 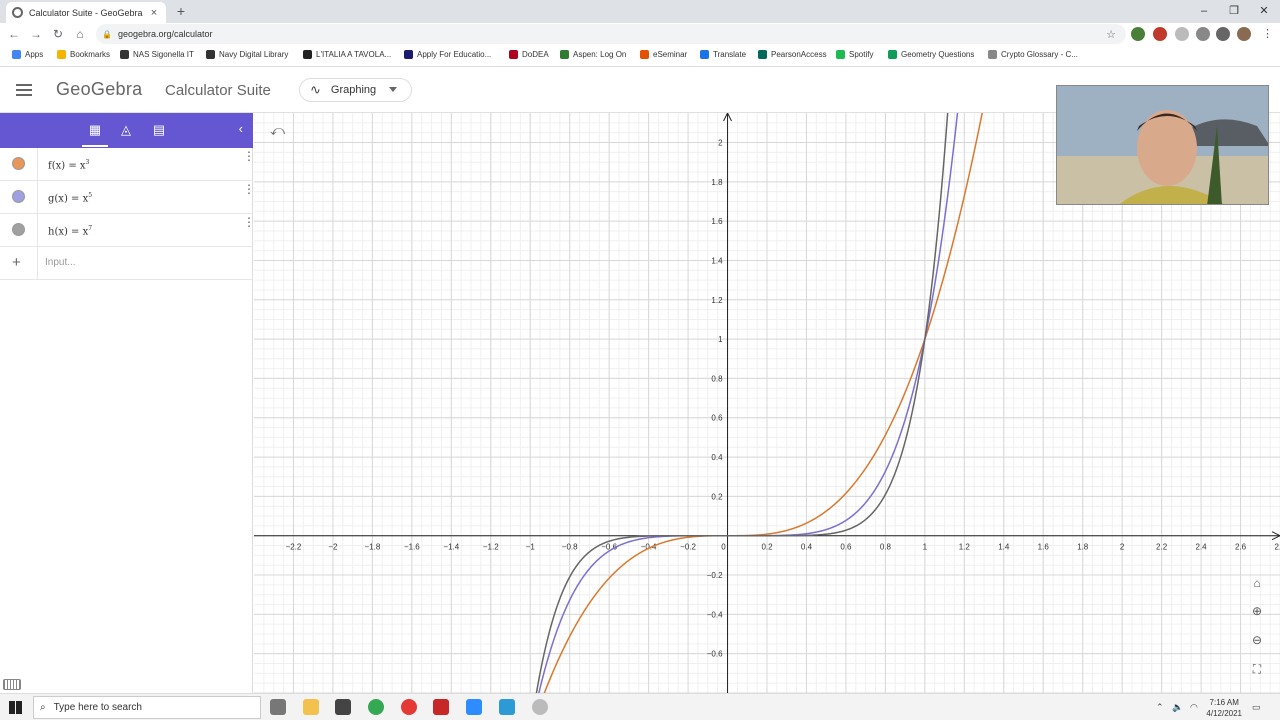 I want to click on x-tick-label: 1.6, so click(x=1044, y=547).